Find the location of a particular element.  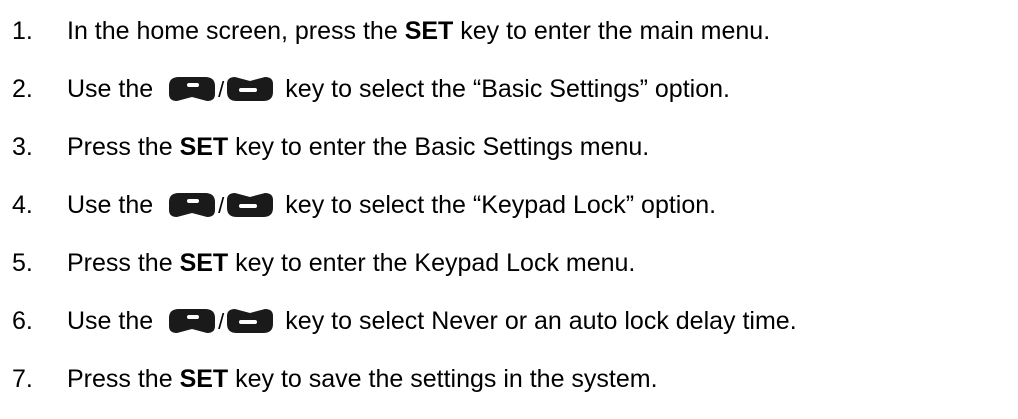

step-number: 3. is located at coordinates (22, 146).